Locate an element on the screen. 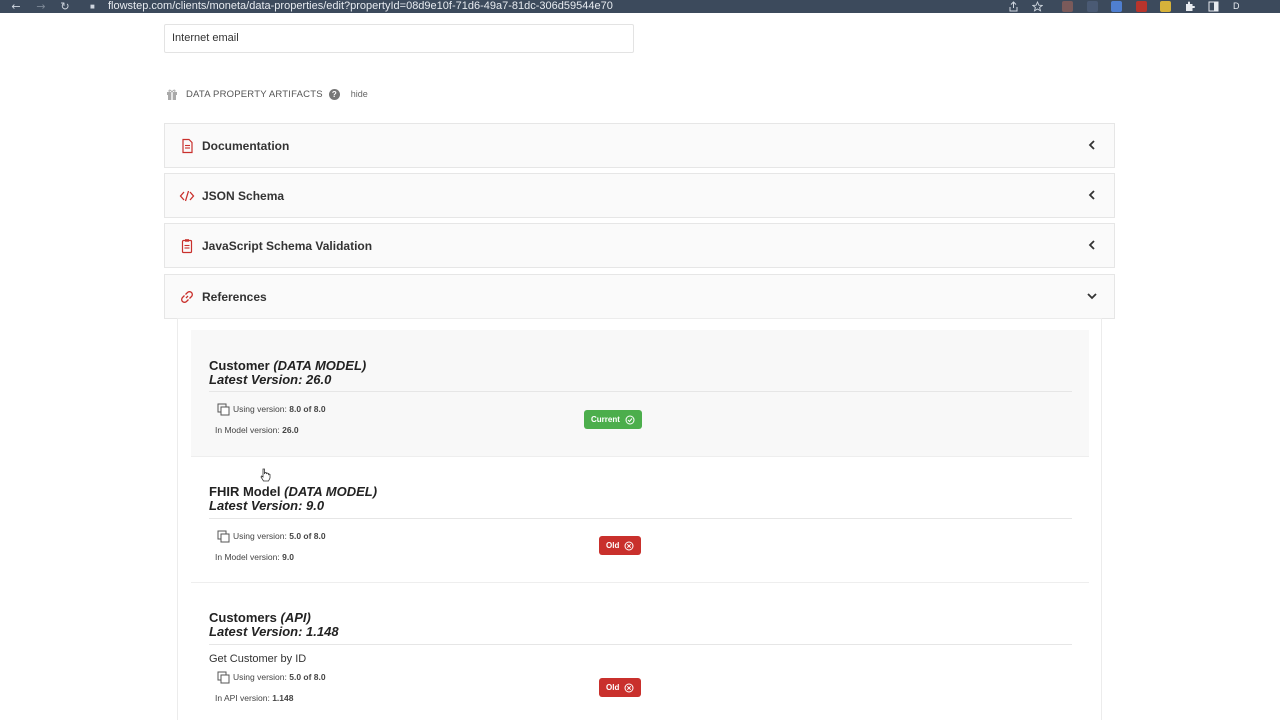  artifacts-title: DATA PROPERTY ARTIFACTS is located at coordinates (254, 94).